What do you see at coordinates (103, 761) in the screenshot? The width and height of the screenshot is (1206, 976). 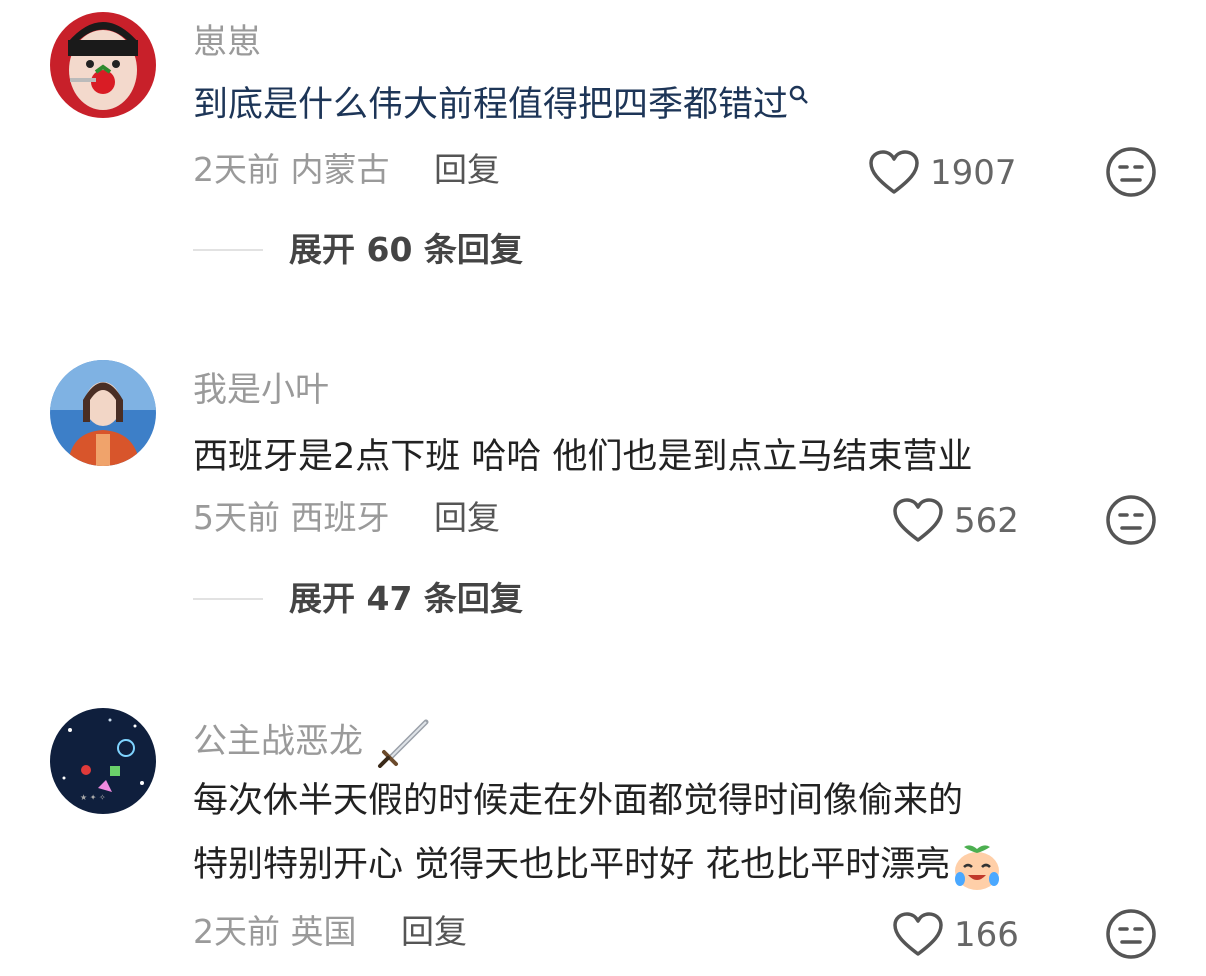 I see `avatar: ★ ✦ ✧` at bounding box center [103, 761].